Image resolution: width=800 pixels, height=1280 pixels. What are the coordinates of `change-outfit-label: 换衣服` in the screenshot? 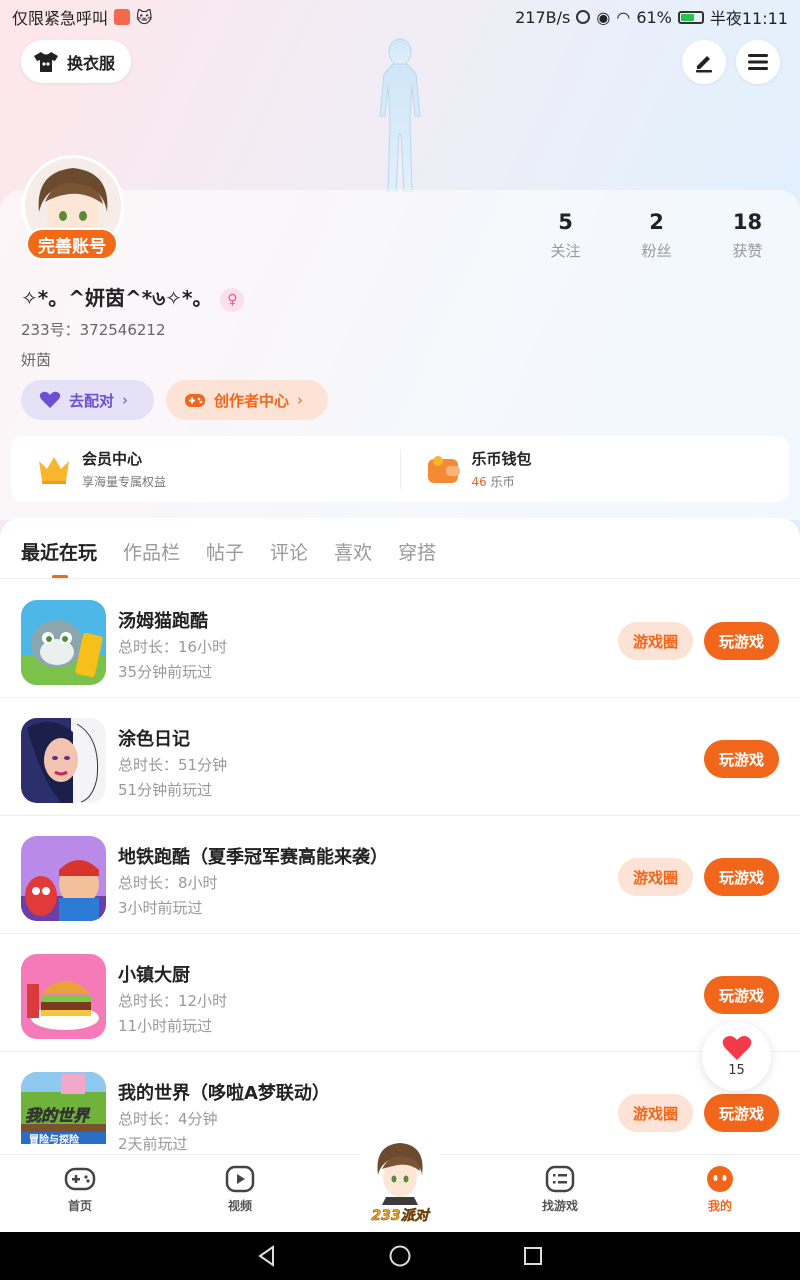 It's located at (91, 63).